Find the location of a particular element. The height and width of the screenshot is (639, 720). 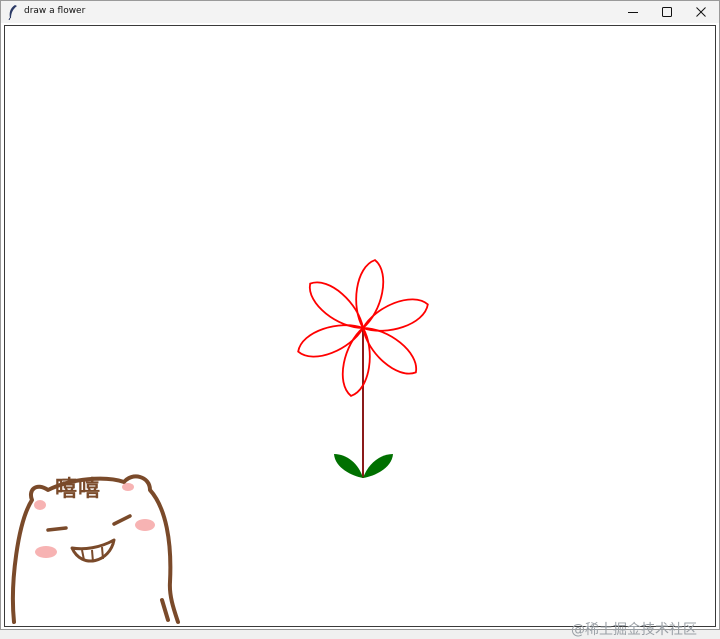

minimize-icon is located at coordinates (633, 12).